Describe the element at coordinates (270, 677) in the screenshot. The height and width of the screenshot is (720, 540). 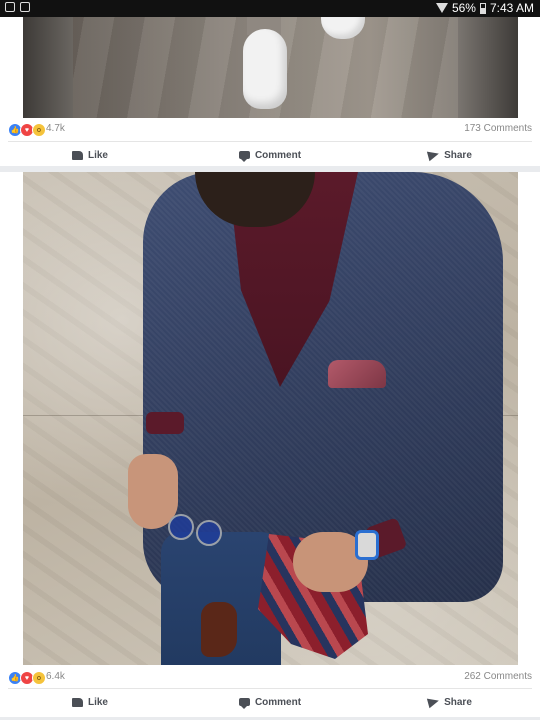
I see `reactions-row: 👍 ♥ o 6.4k 262 Comments` at that location.